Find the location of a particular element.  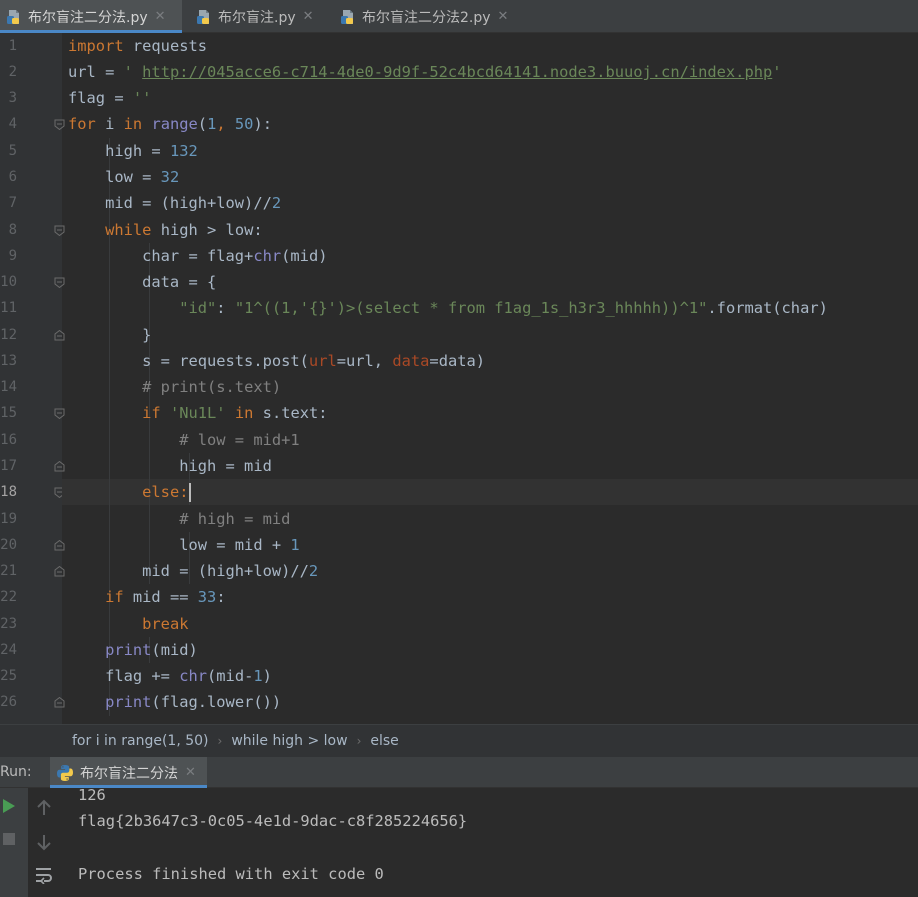

string: '' is located at coordinates (142, 98).